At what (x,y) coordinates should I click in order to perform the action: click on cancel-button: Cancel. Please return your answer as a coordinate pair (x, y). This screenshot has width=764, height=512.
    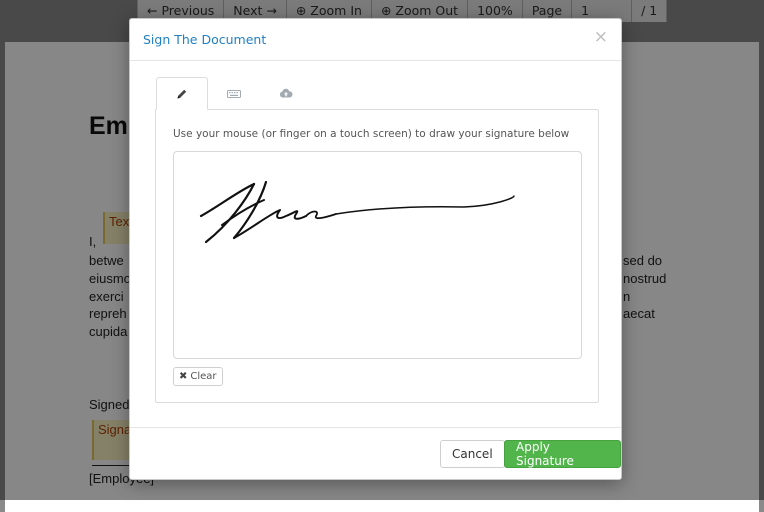
    Looking at the image, I should click on (472, 454).